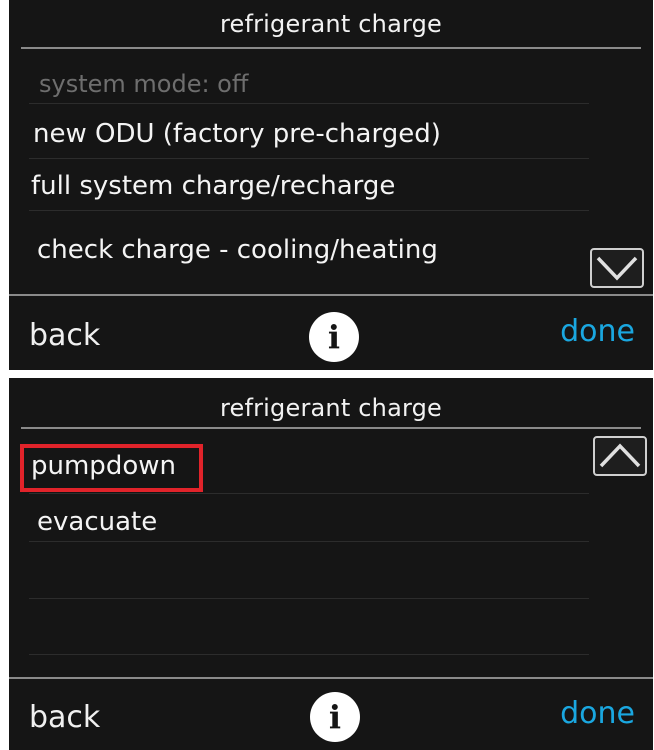 Image resolution: width=654 pixels, height=750 pixels. I want to click on scroll-up-button, so click(620, 456).